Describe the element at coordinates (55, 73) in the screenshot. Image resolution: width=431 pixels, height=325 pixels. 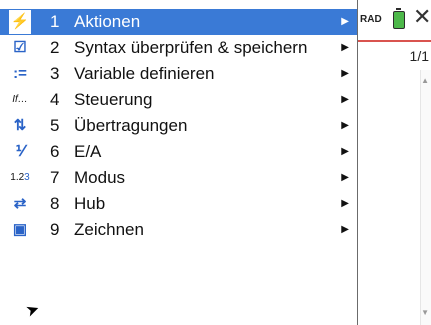
I see `menu-item-number: 3` at that location.